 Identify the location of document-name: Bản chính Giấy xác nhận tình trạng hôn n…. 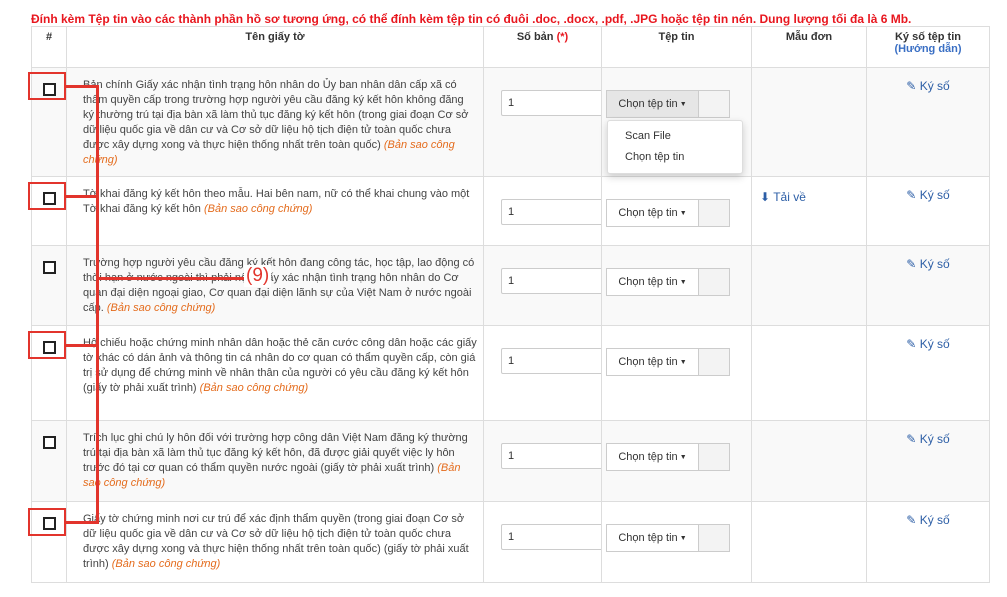
(275, 122).